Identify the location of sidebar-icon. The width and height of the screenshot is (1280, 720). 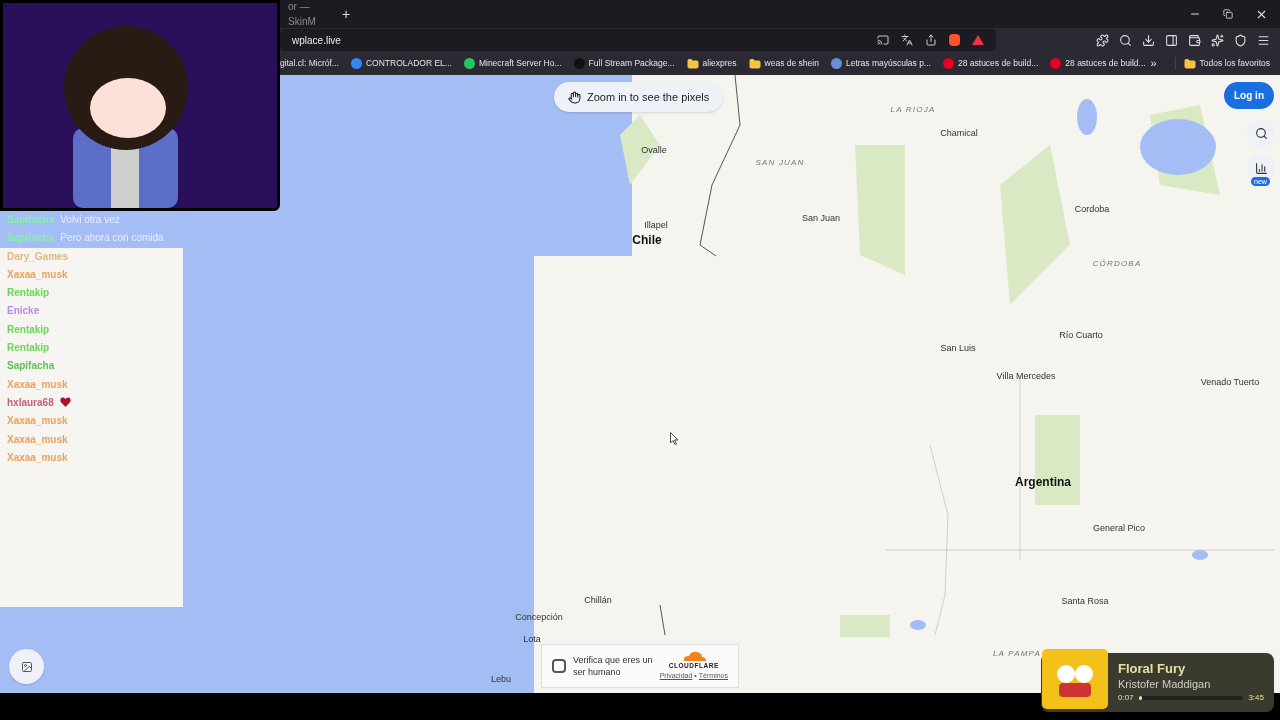
(1171, 40).